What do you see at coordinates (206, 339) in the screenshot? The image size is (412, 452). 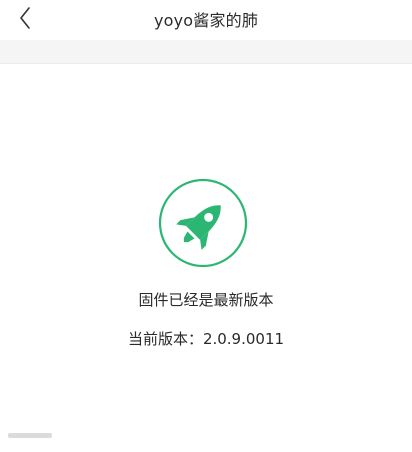 I see `current-version-text: 当前版本：2.0.9.0011` at bounding box center [206, 339].